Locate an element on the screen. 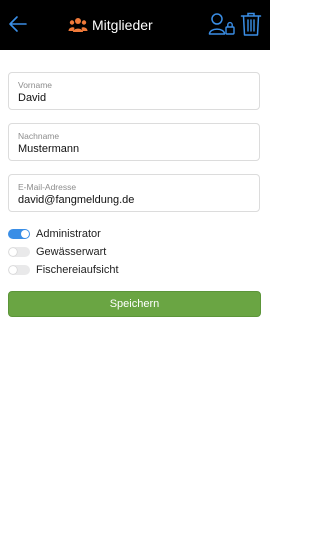 The image size is (320, 545). user-lock-icon is located at coordinates (222, 24).